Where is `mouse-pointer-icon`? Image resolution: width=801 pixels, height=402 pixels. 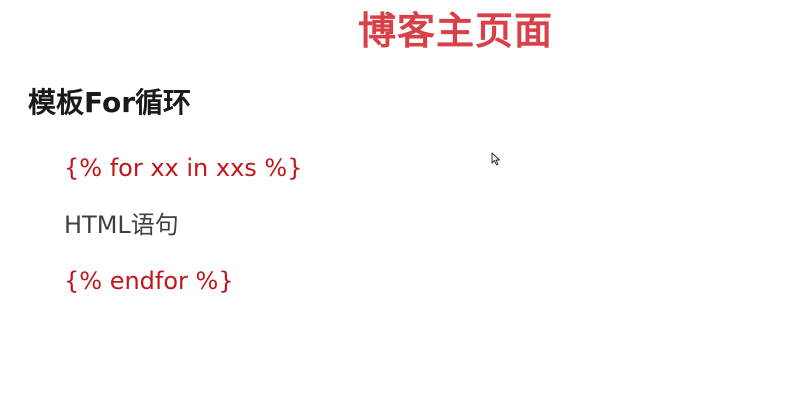
mouse-pointer-icon is located at coordinates (495, 159).